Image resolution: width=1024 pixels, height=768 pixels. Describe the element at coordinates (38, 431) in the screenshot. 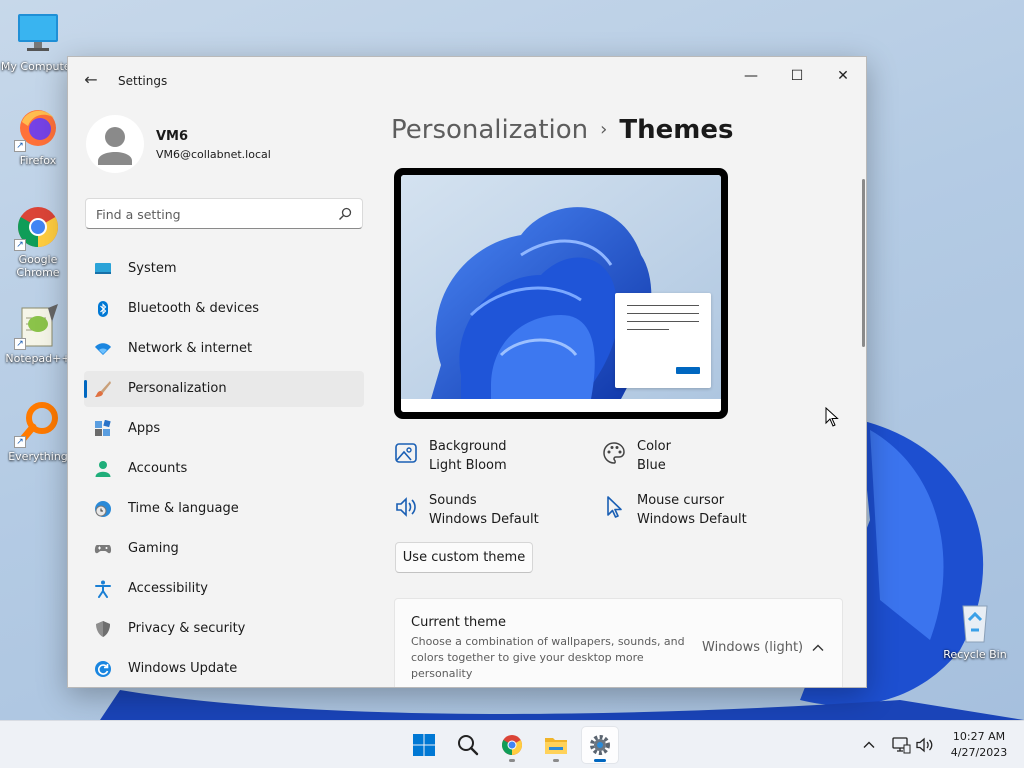

I see `desktop-icon-everything: ↗ Everything` at that location.